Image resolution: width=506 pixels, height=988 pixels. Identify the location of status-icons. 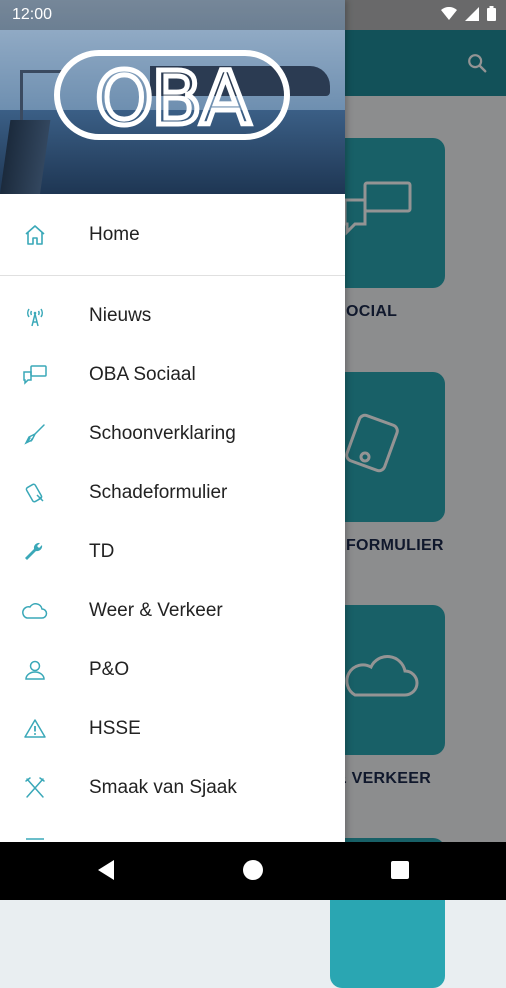
(468, 13).